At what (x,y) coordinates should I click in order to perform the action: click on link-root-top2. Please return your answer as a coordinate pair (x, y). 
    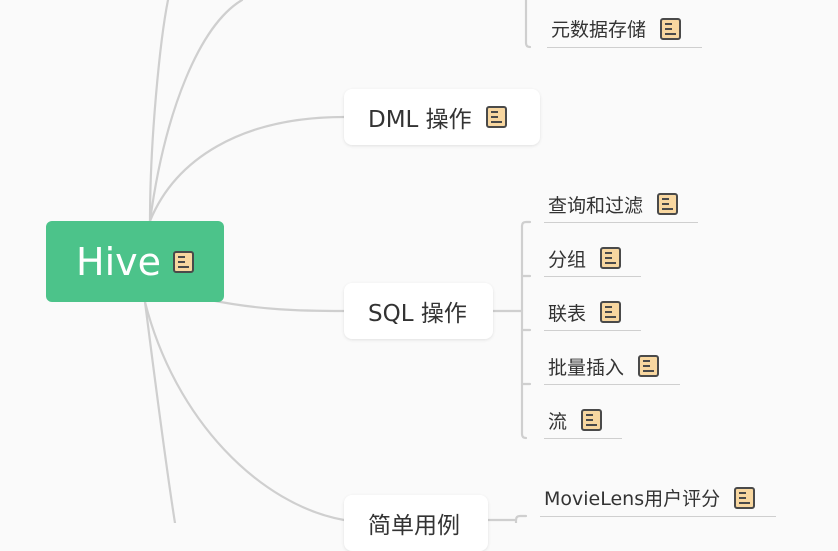
    Looking at the image, I should click on (196, 111).